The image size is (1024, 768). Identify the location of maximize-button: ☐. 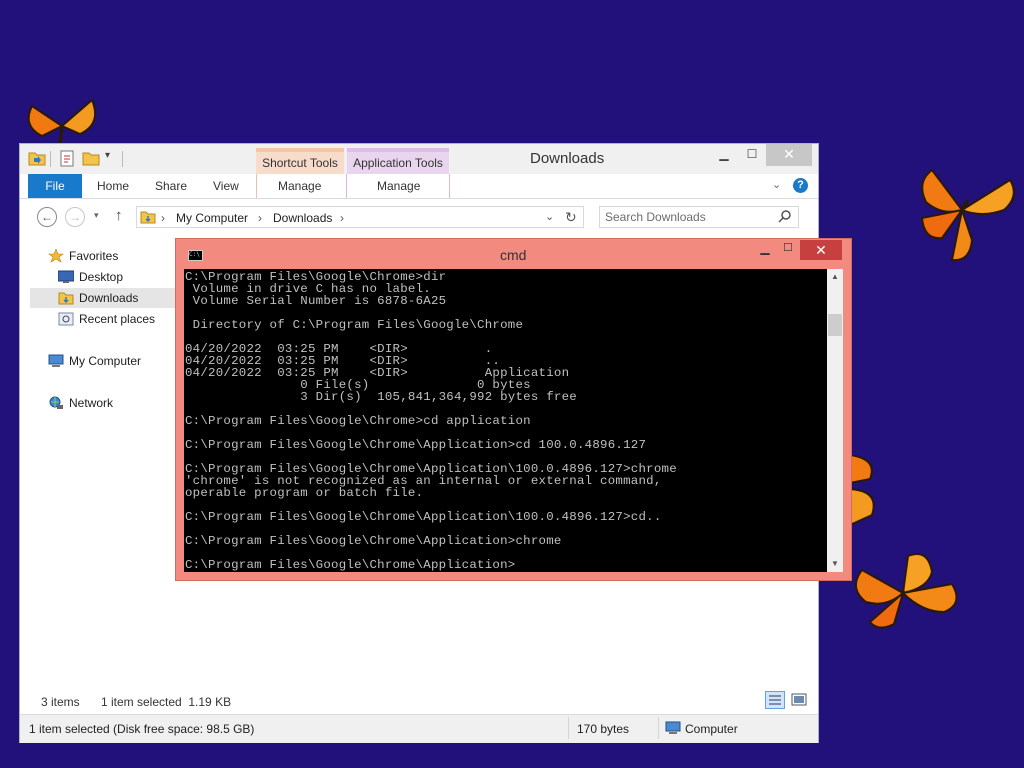
(752, 155).